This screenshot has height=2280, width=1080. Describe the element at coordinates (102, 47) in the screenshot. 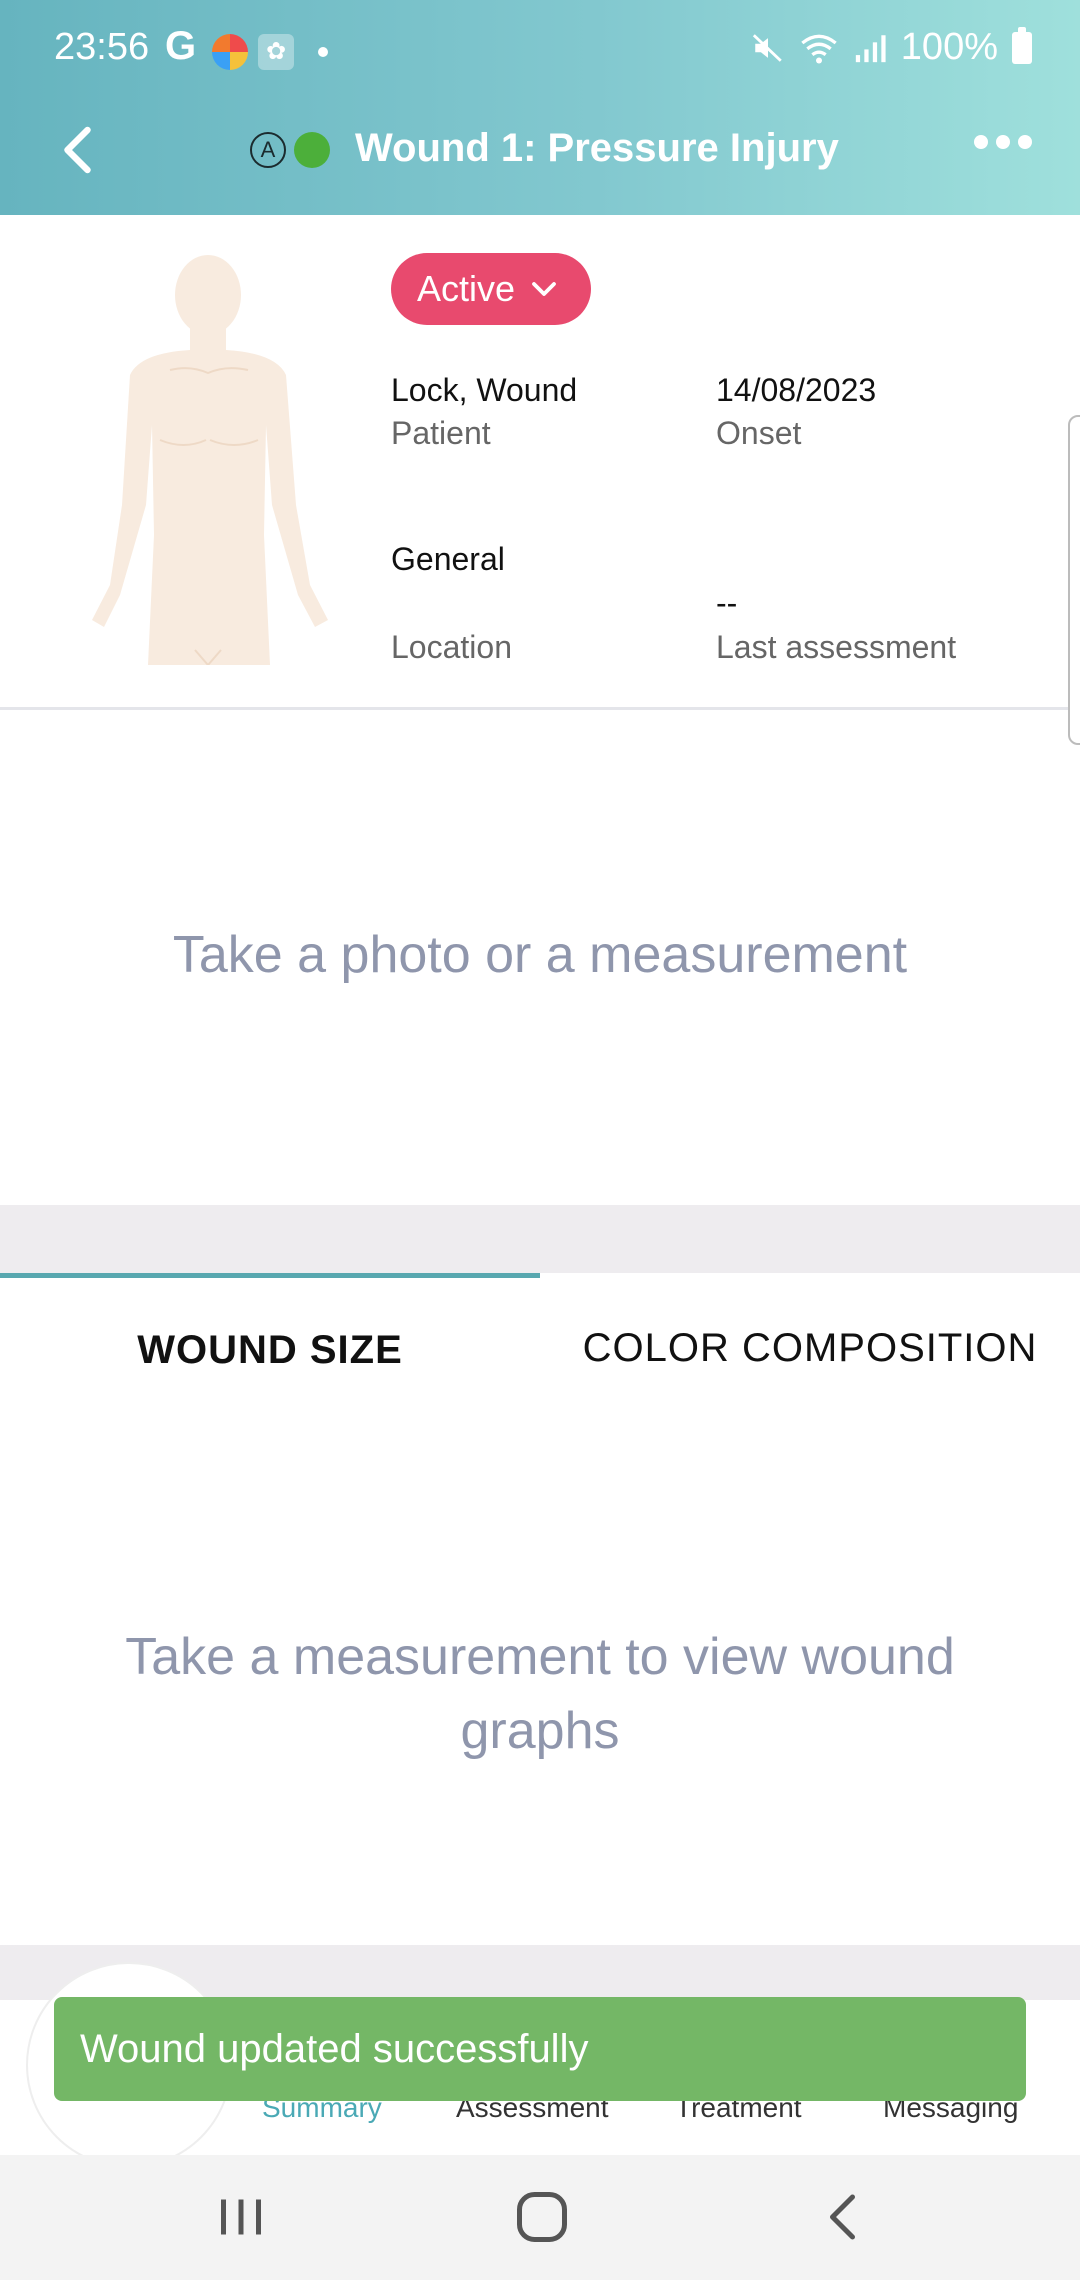

I see `status-time: 23:56` at that location.